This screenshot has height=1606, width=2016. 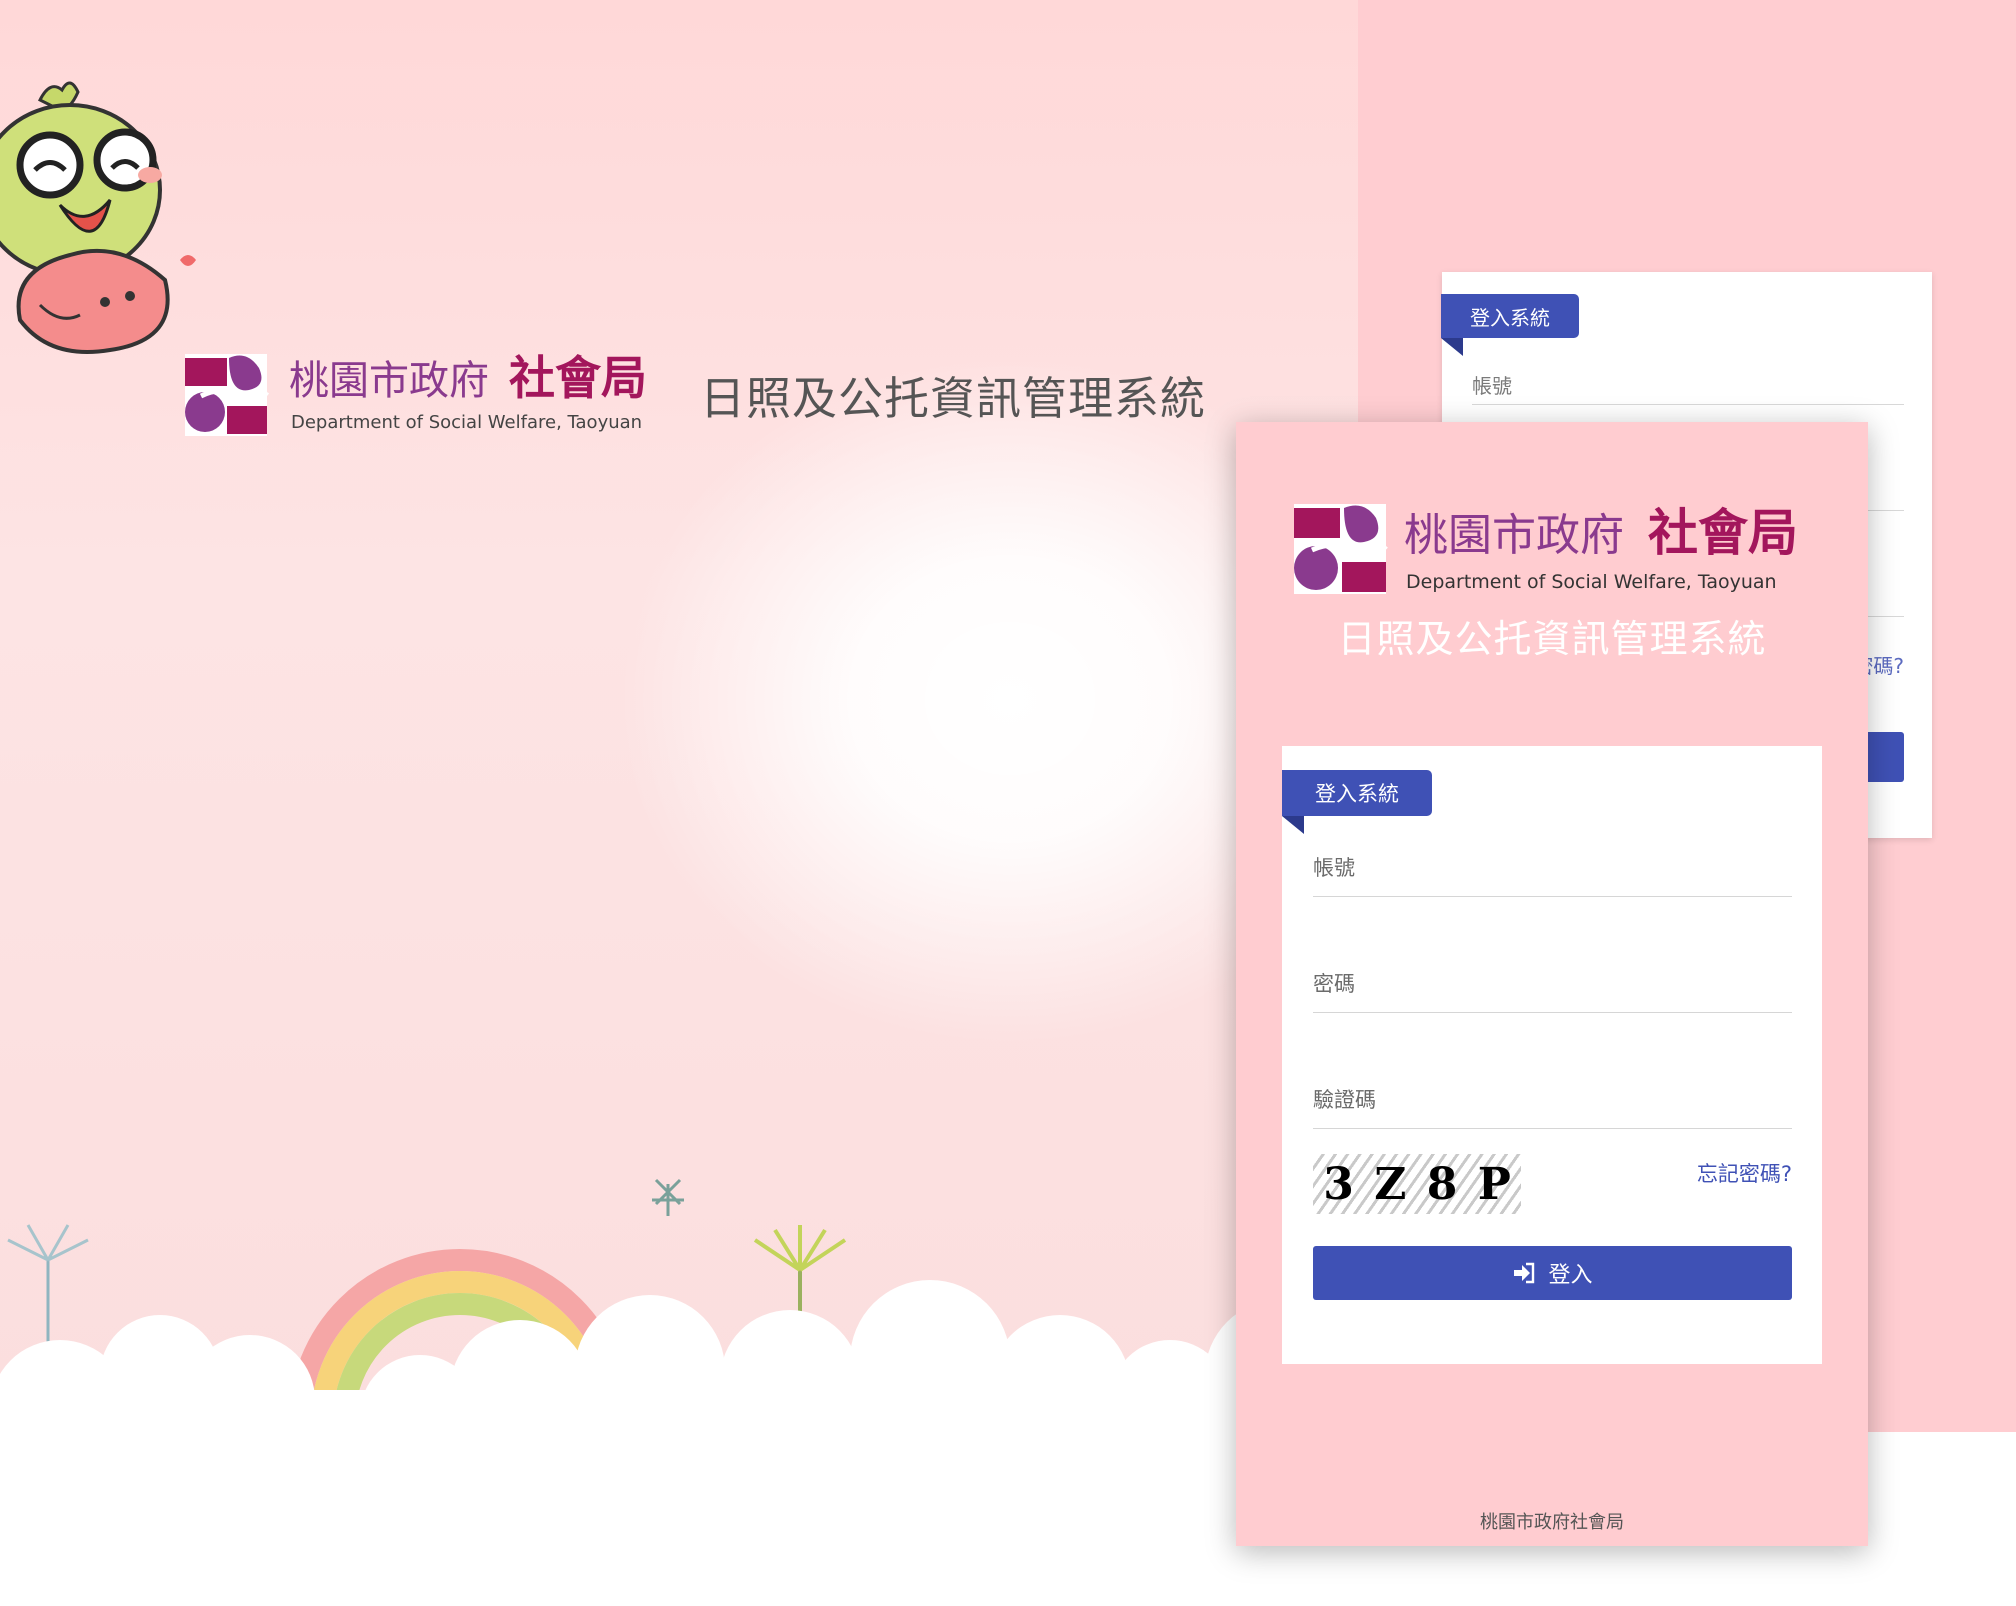 What do you see at coordinates (1552, 1055) in the screenshot?
I see `login-card: 登入系統 帳號 密碼 驗證碼 3 Z 8 P 忘記密碼? 登入` at bounding box center [1552, 1055].